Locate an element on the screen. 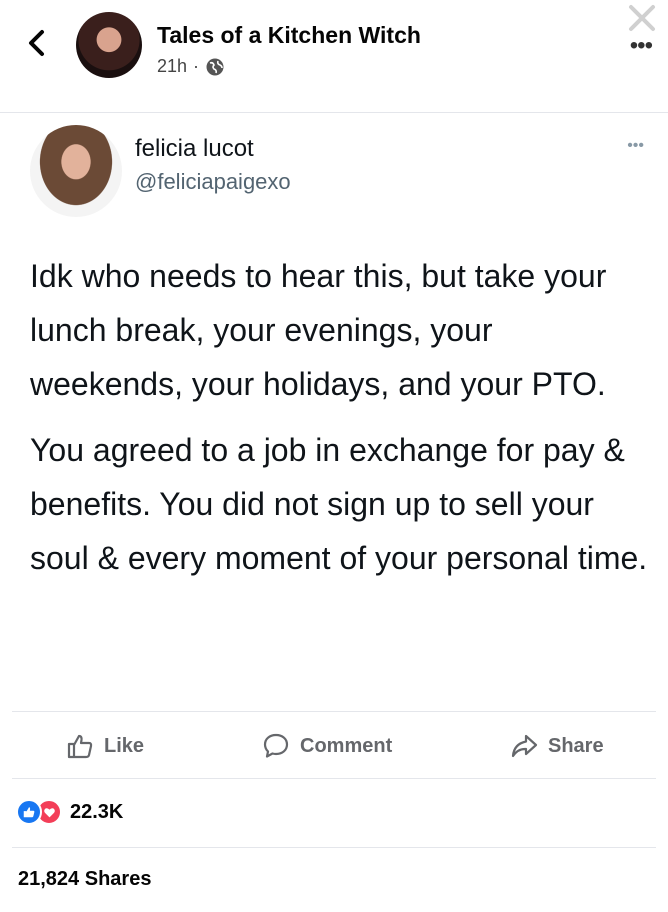 Image resolution: width=668 pixels, height=912 pixels. like-reaction-icon is located at coordinates (29, 812).